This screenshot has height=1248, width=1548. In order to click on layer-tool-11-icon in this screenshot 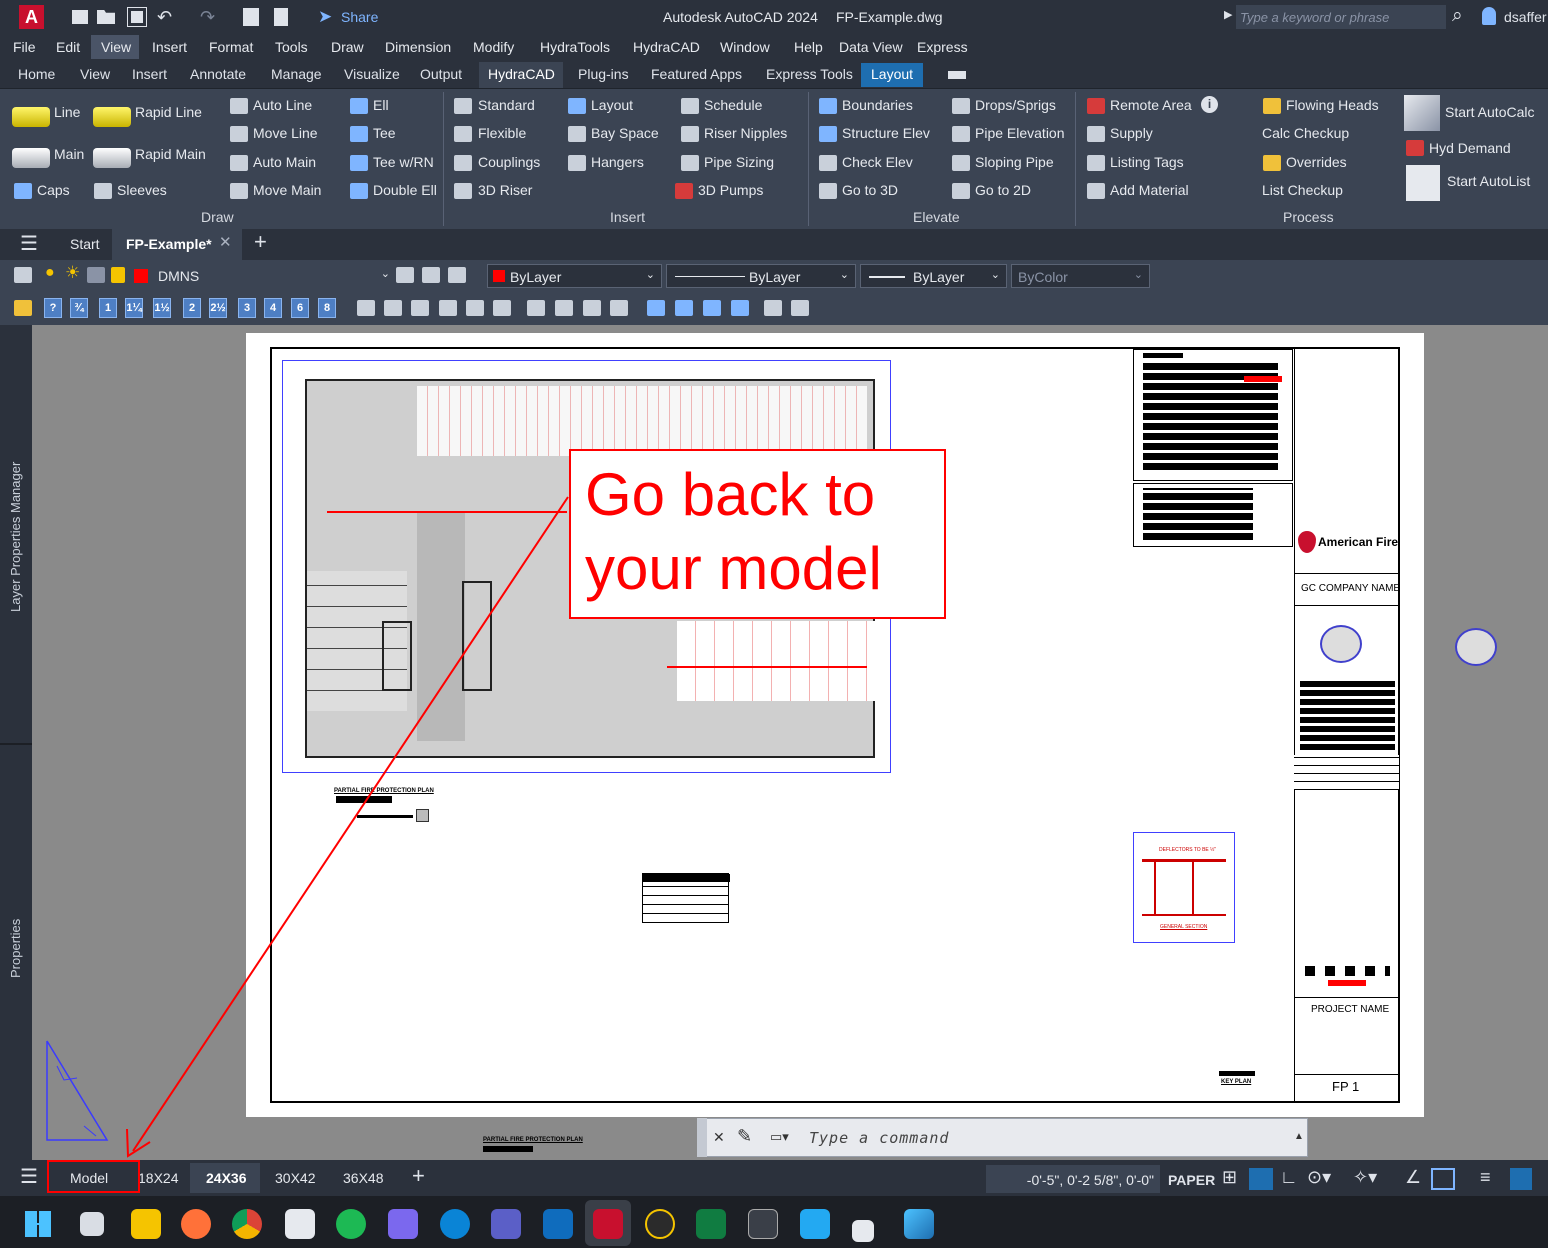, I will do `click(656, 308)`.